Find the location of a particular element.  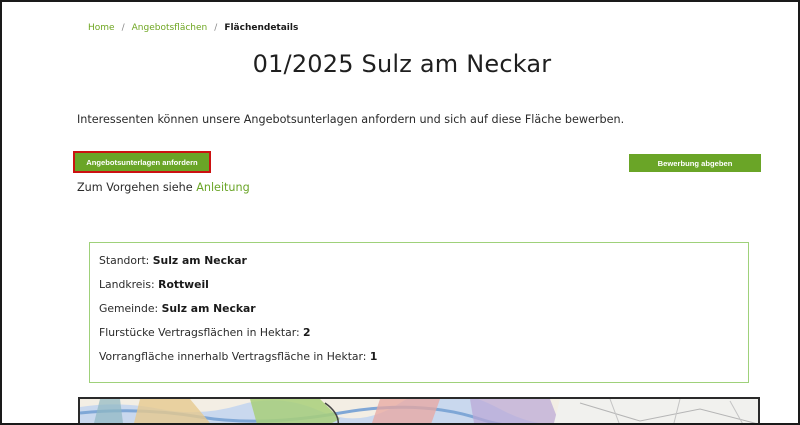

breadcrumb-current: Flächendetails is located at coordinates (261, 28).